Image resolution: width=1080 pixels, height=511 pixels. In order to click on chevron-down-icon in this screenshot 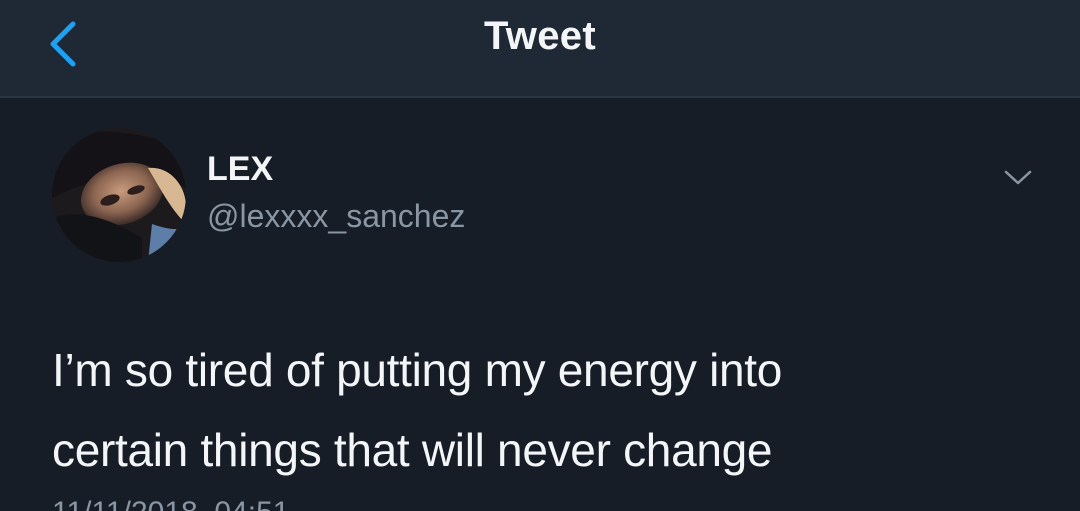, I will do `click(1018, 177)`.